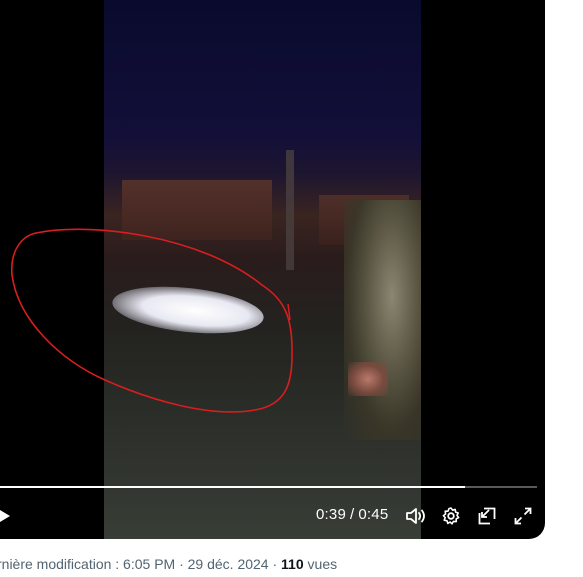 This screenshot has width=583, height=577. I want to click on settings-button, so click(451, 516).